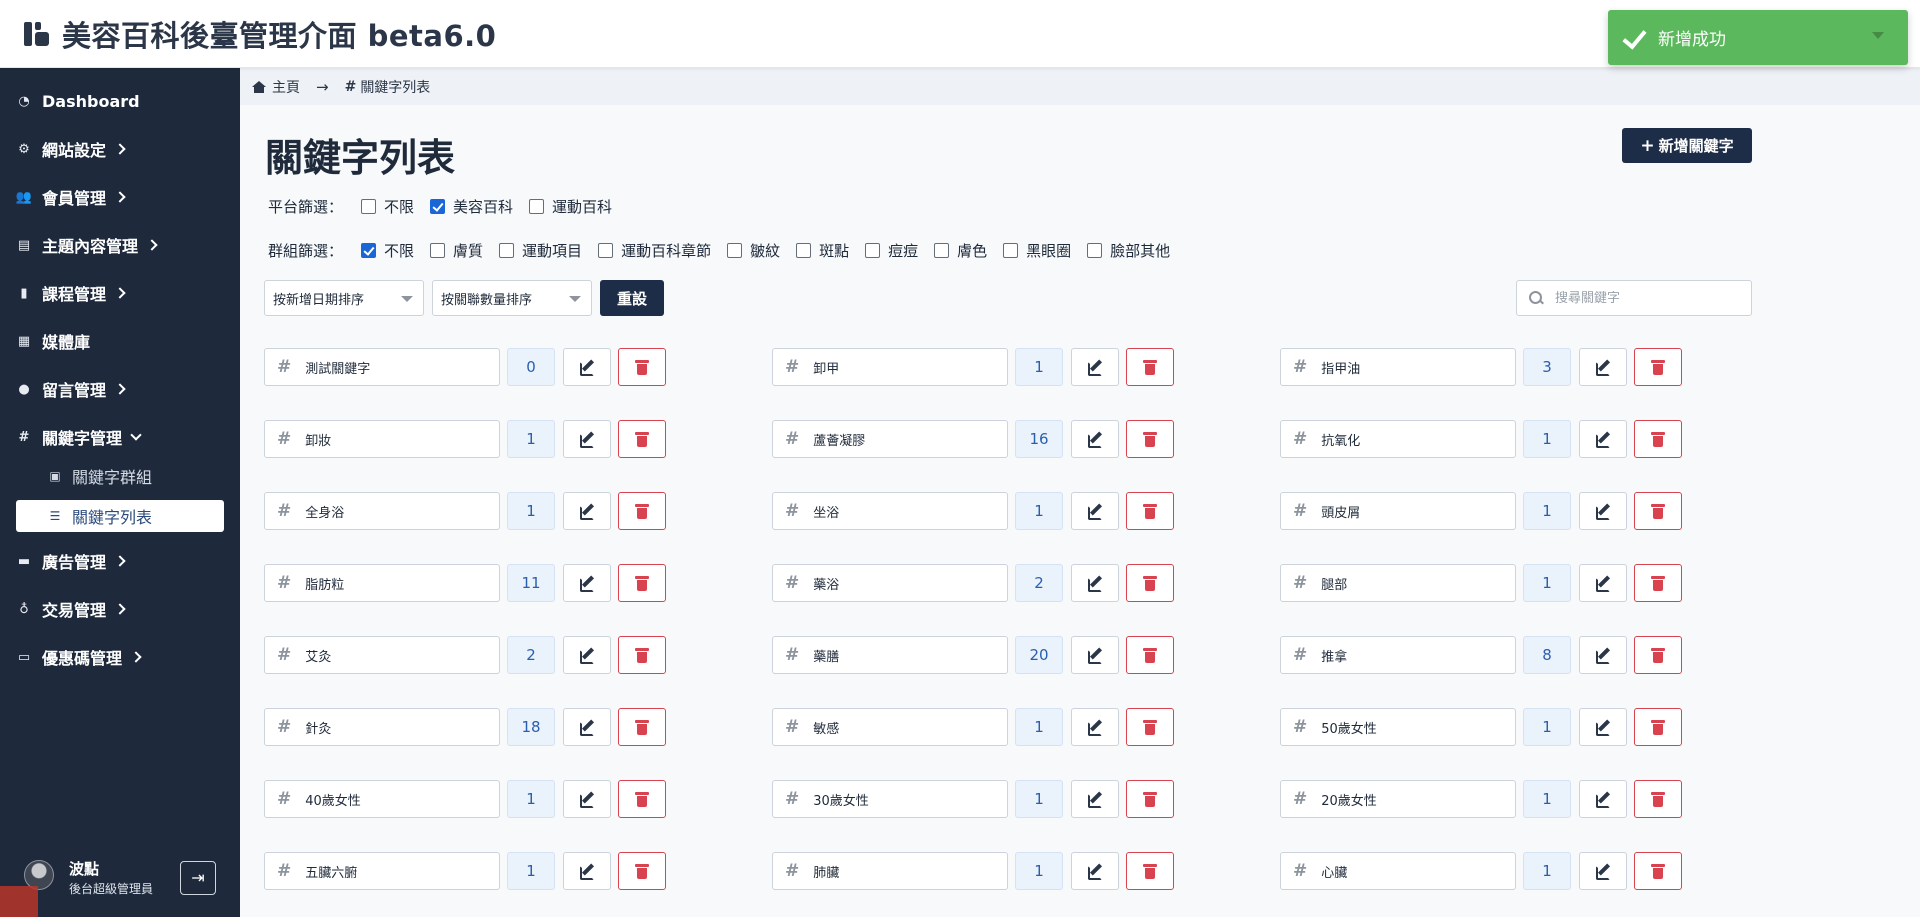 The height and width of the screenshot is (917, 1920). I want to click on sidebar-item: ● 留言管理, so click(120, 389).